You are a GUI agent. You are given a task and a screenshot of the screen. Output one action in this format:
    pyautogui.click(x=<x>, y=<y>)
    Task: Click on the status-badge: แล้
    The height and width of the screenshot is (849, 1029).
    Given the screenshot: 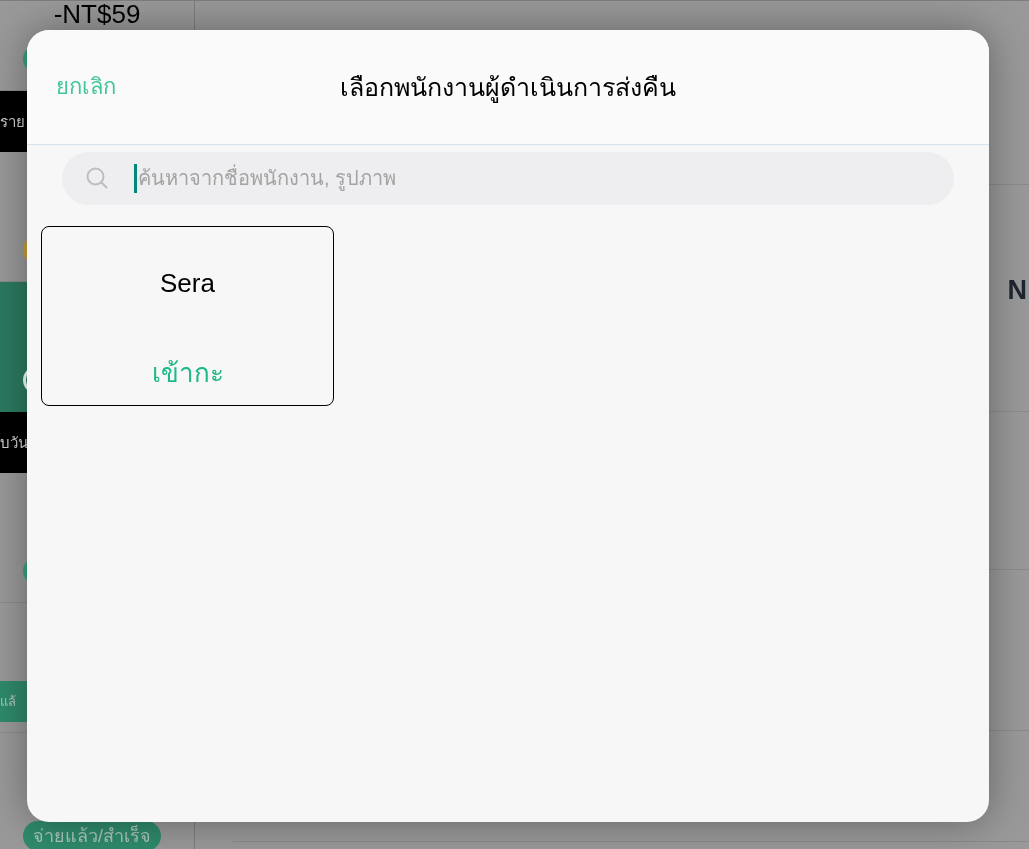 What is the action you would take?
    pyautogui.click(x=13, y=701)
    